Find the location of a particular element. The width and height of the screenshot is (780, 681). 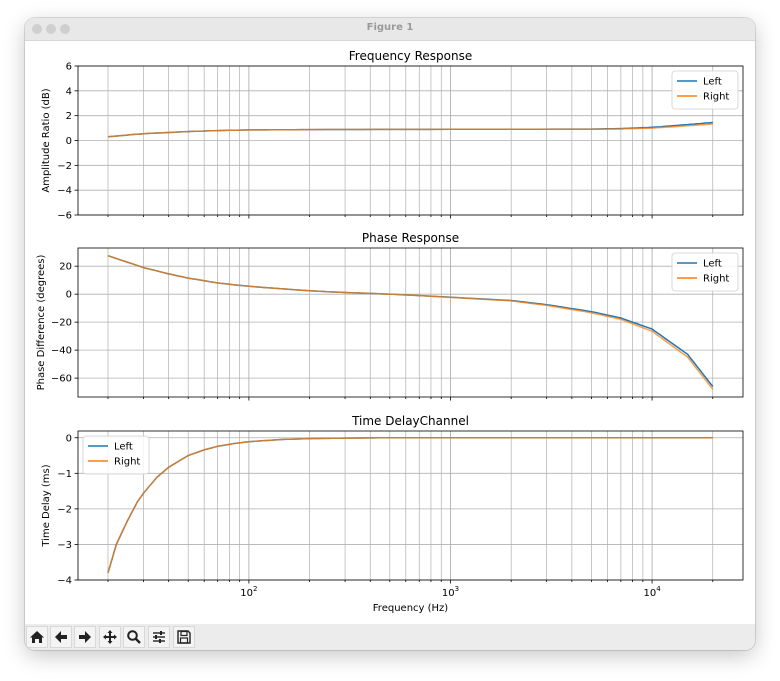

y-tick-label: −6 is located at coordinates (64, 216).